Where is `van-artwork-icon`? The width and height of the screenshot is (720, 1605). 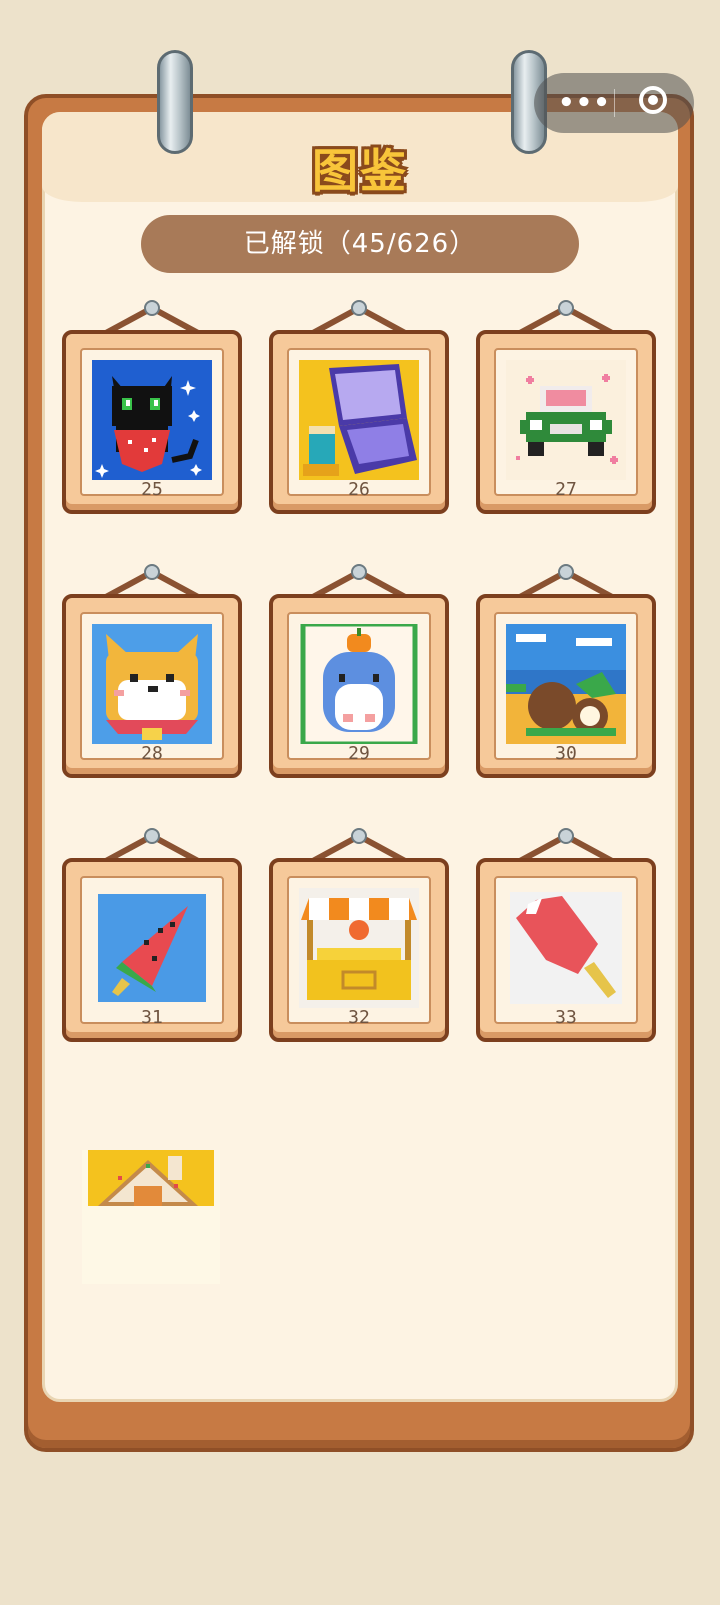
van-artwork-icon is located at coordinates (566, 420).